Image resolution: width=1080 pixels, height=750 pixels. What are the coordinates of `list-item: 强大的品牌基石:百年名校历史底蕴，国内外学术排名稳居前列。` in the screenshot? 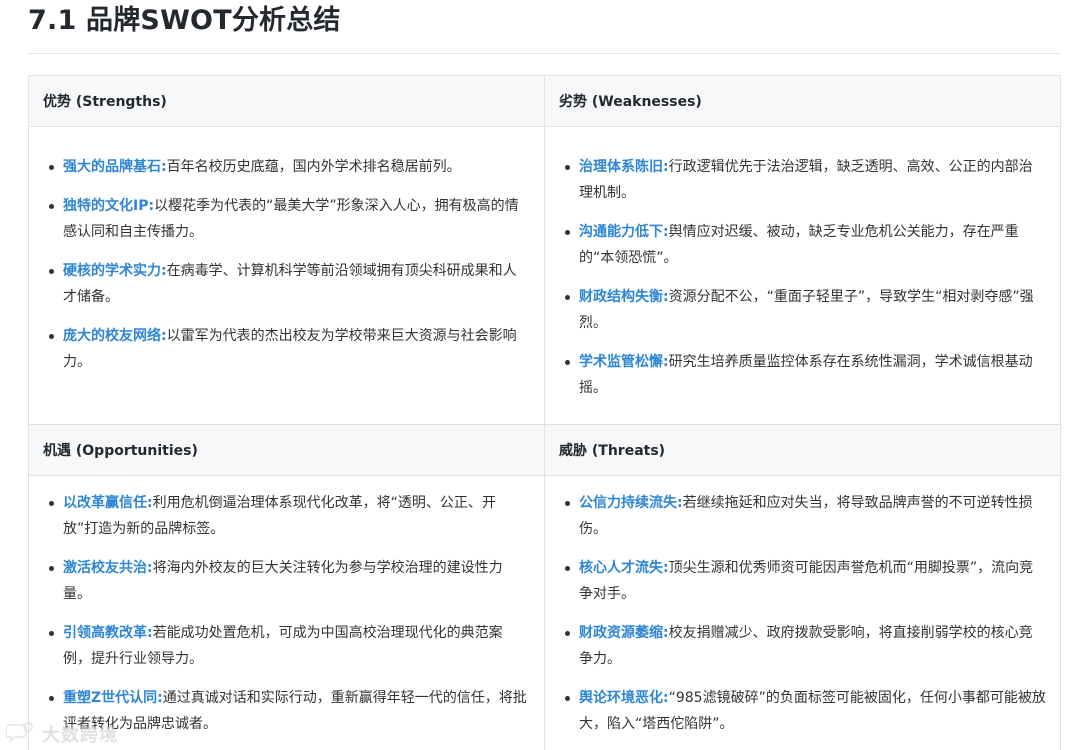 It's located at (289, 167).